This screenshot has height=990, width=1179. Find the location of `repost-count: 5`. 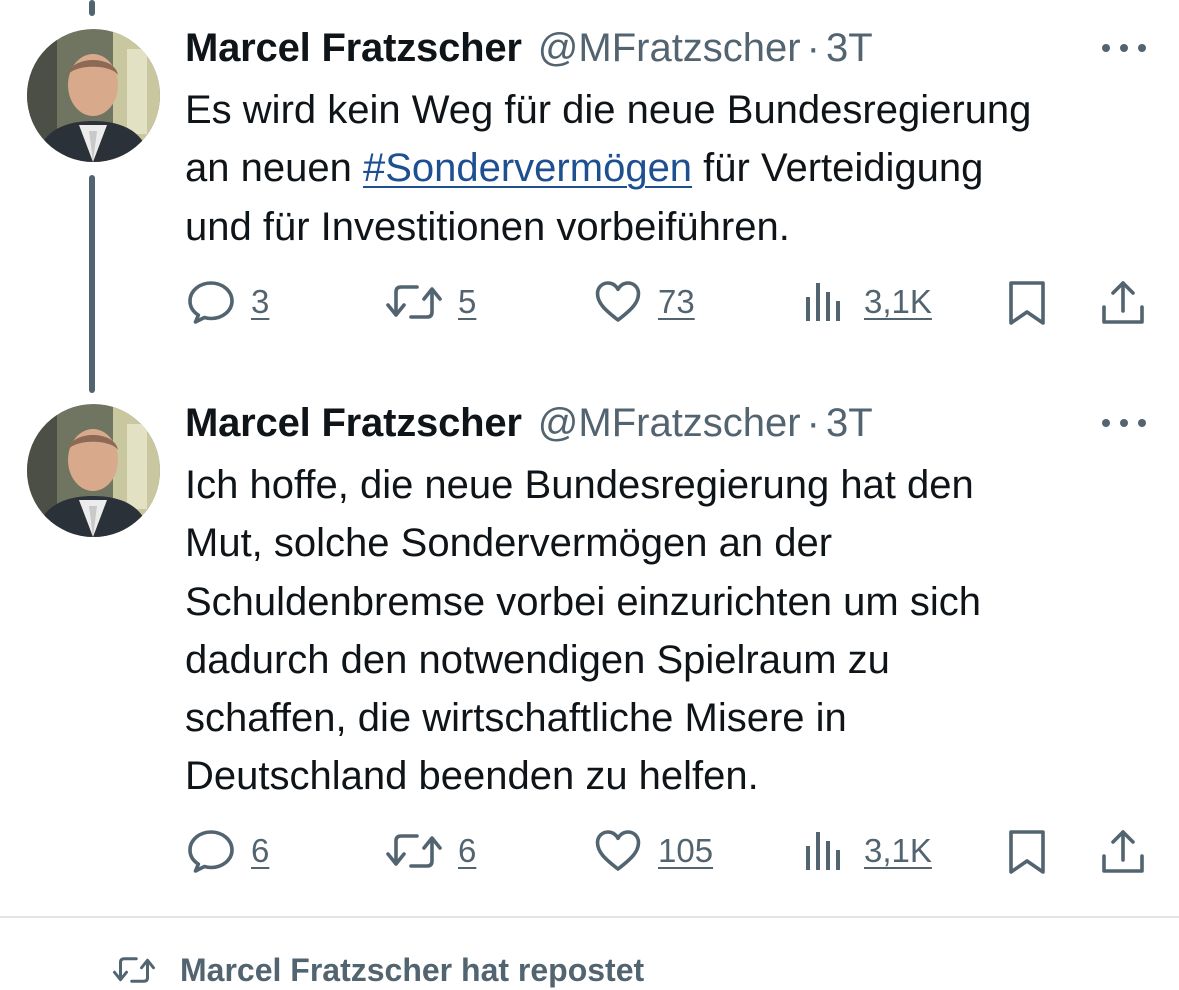

repost-count: 5 is located at coordinates (467, 302).